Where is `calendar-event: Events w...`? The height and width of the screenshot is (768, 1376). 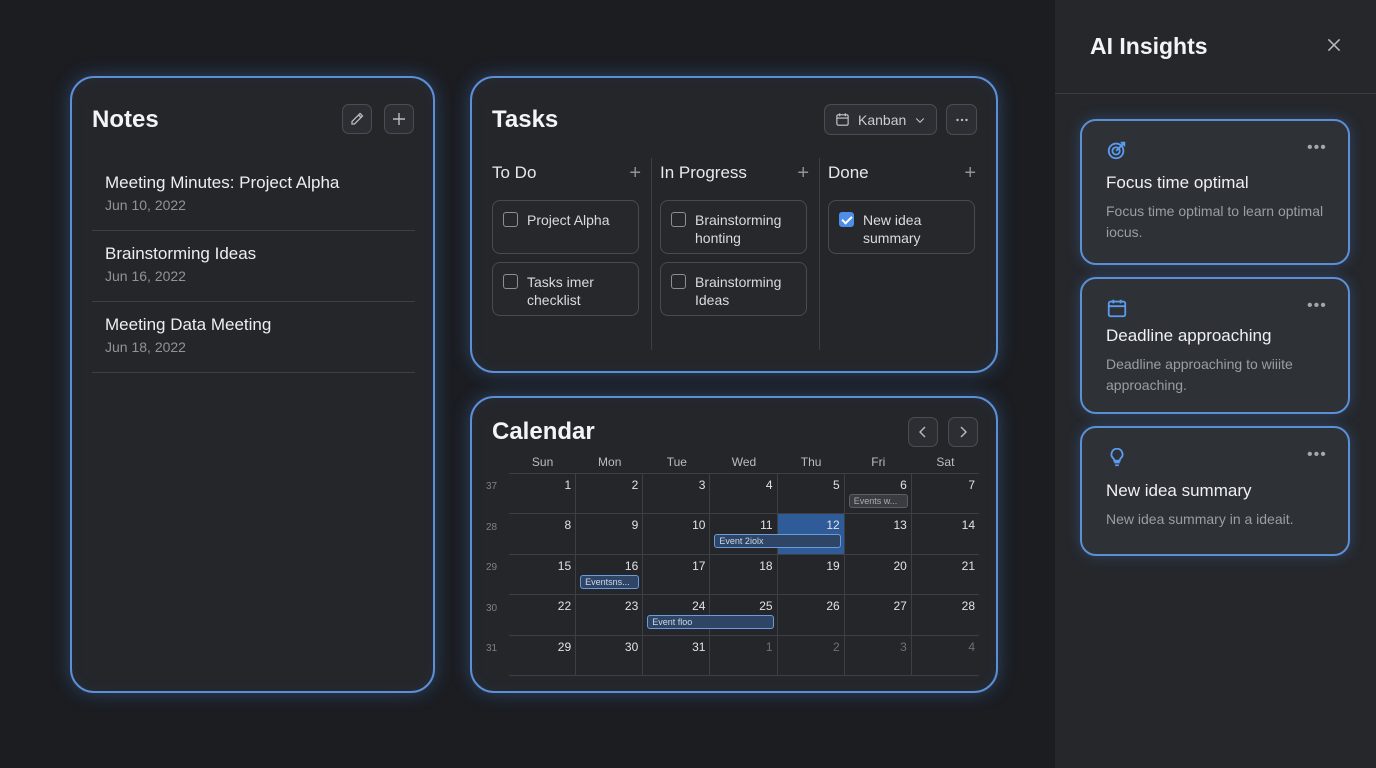 calendar-event: Events w... is located at coordinates (878, 501).